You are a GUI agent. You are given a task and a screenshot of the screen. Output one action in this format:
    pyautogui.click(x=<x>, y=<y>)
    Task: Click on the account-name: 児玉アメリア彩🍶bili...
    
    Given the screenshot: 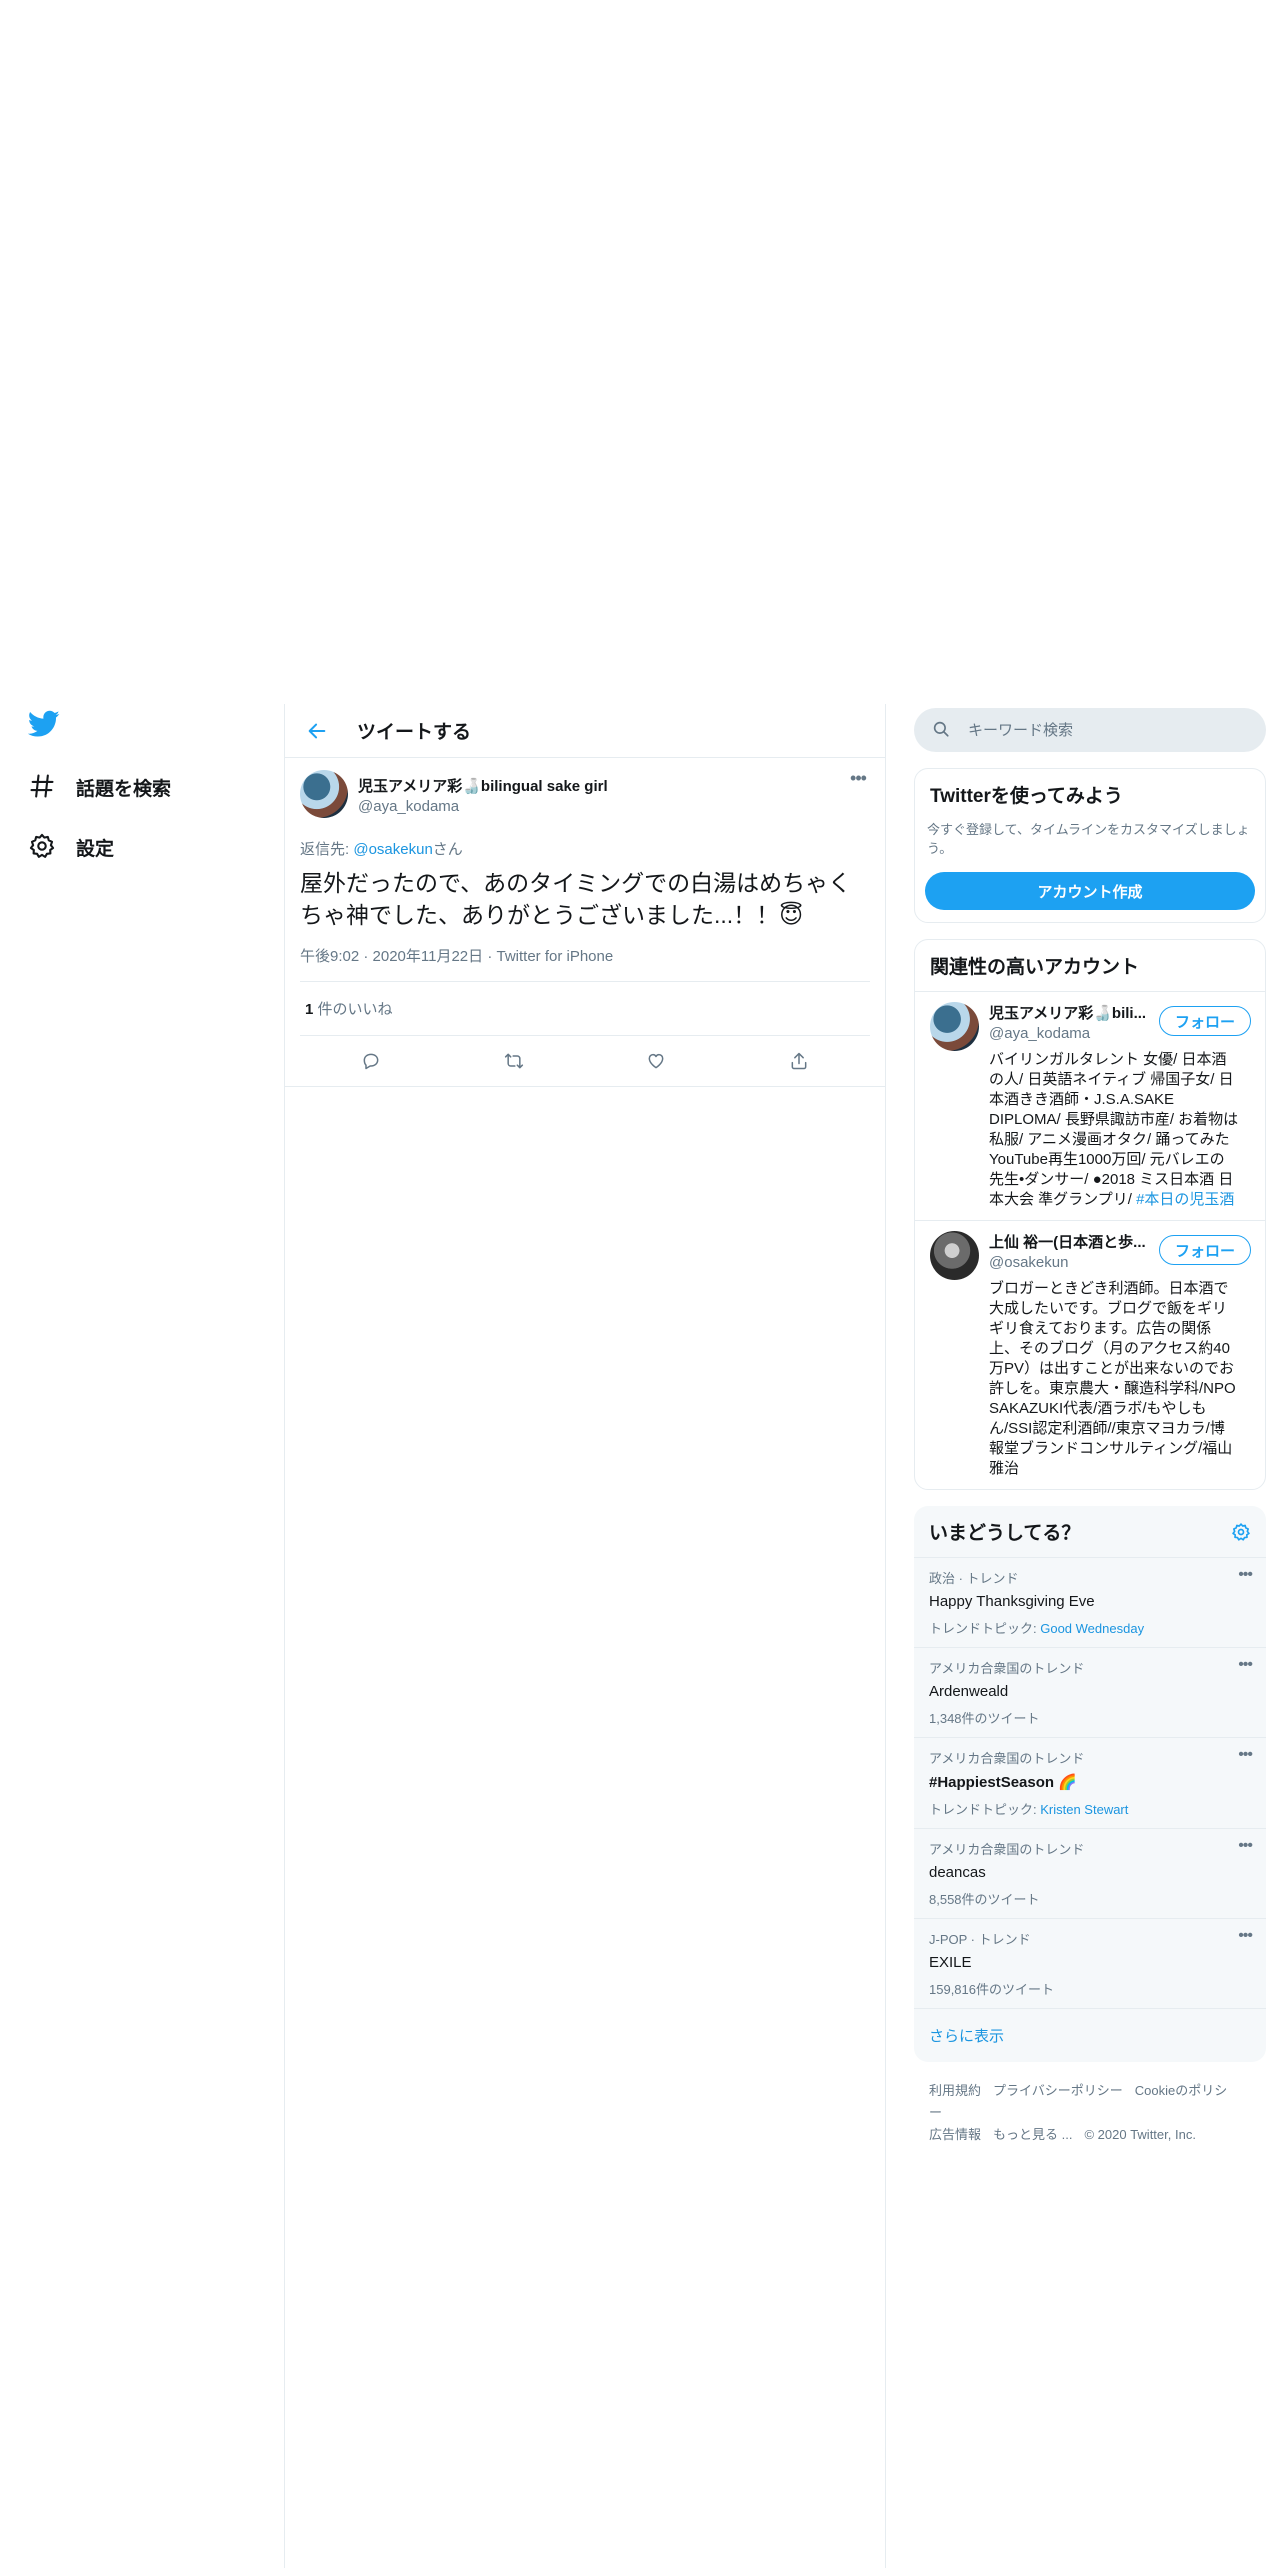 What is the action you would take?
    pyautogui.click(x=1069, y=1012)
    